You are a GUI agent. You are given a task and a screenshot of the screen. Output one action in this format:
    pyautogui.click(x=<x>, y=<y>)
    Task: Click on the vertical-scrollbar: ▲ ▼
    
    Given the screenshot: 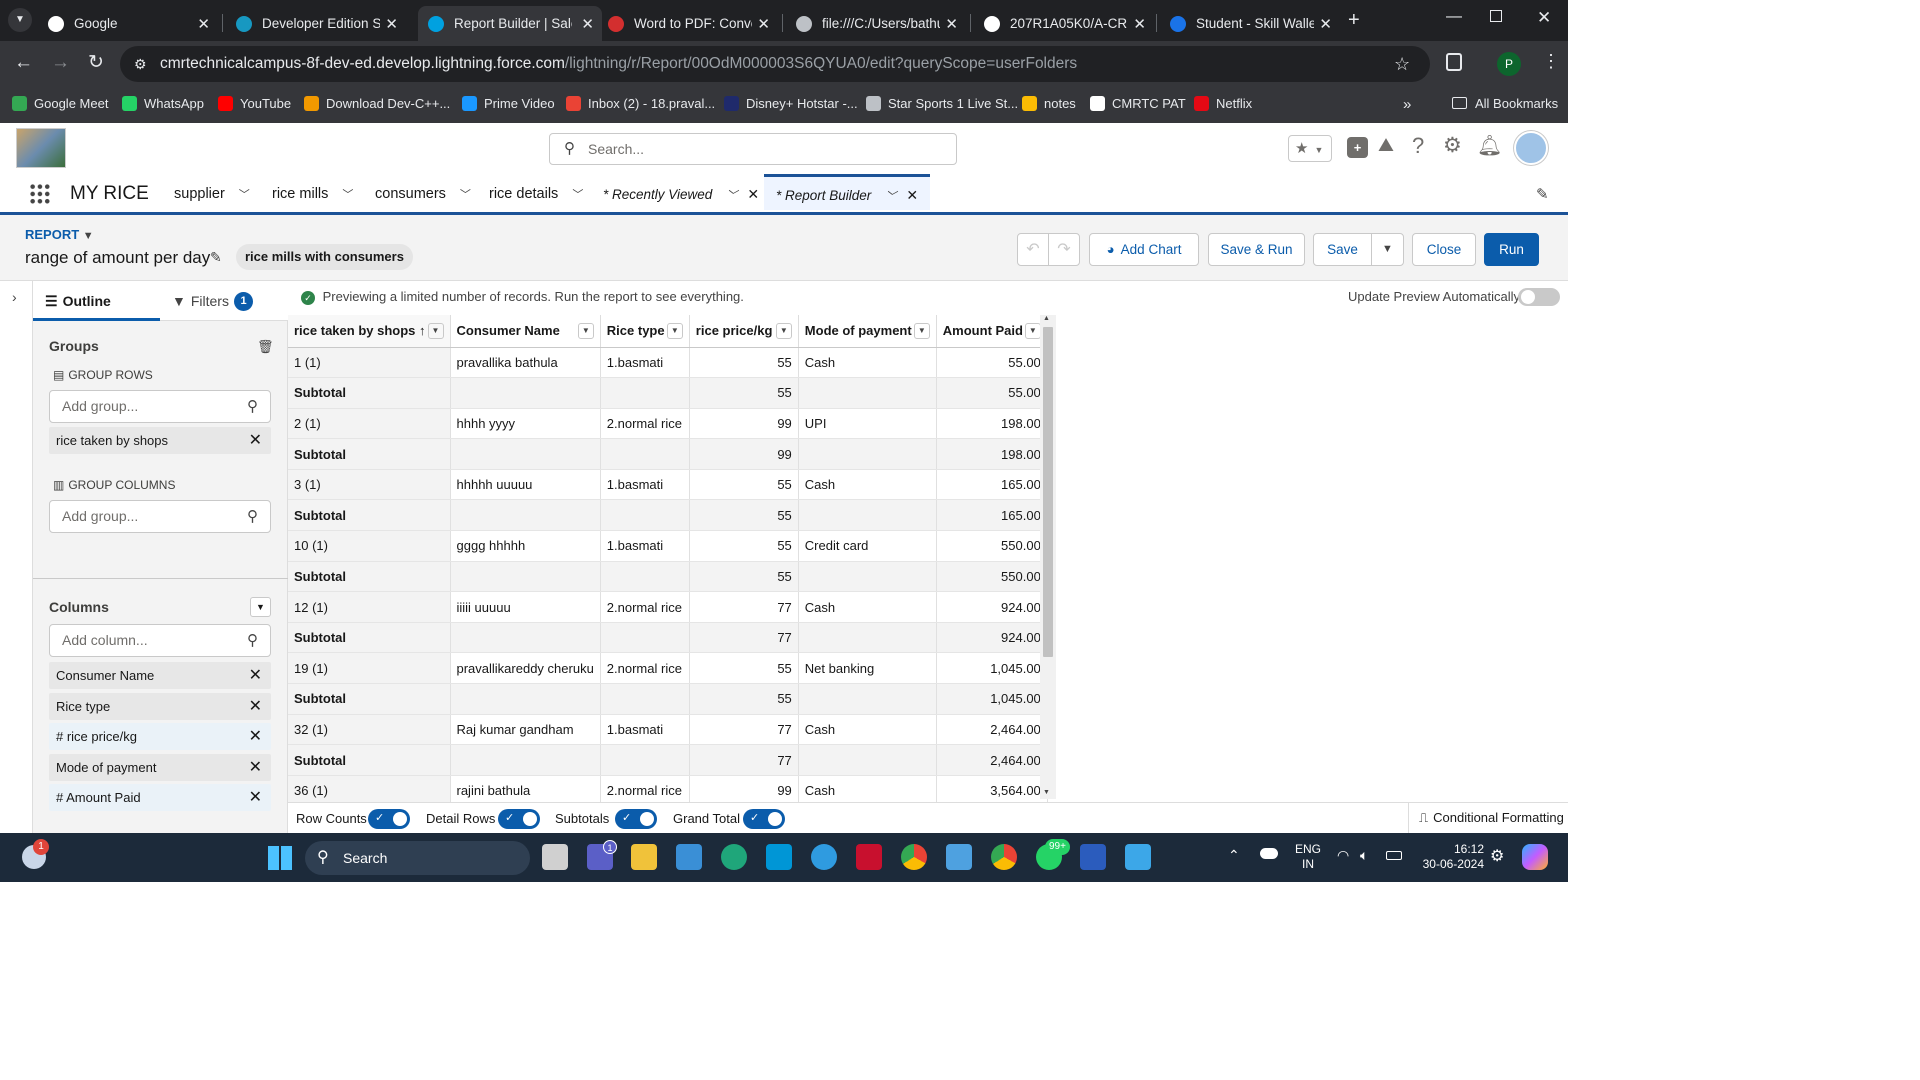 What is the action you would take?
    pyautogui.click(x=1048, y=557)
    